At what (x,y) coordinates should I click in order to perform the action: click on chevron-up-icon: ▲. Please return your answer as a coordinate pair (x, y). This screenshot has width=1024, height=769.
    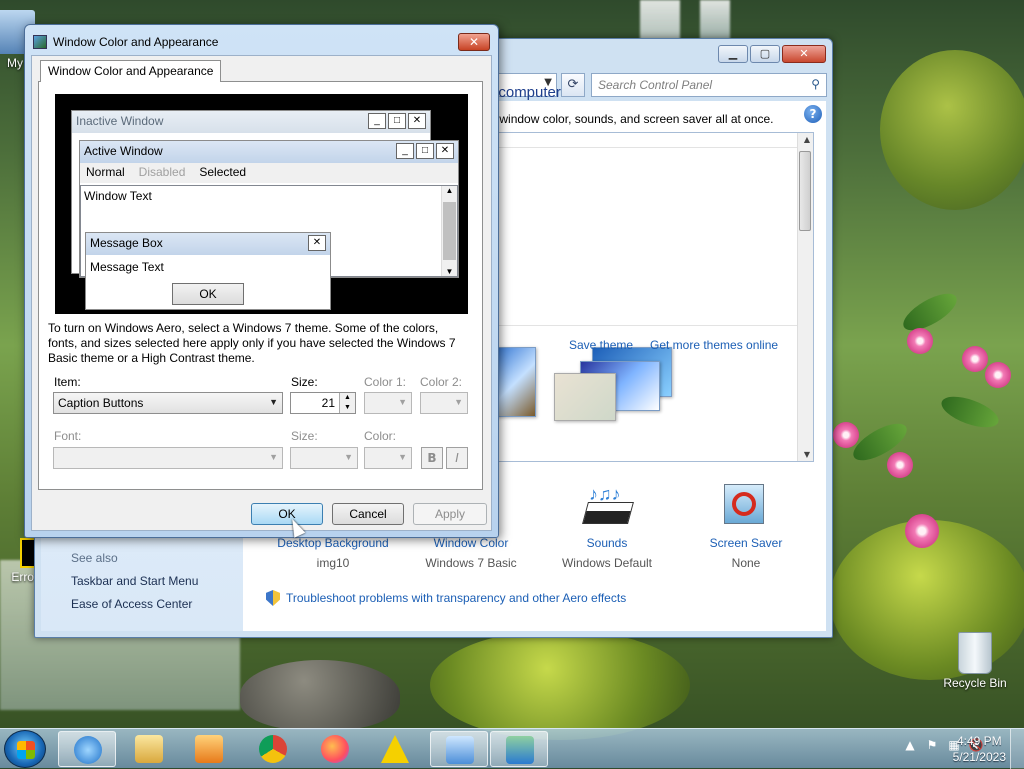
    Looking at the image, I should click on (347, 398).